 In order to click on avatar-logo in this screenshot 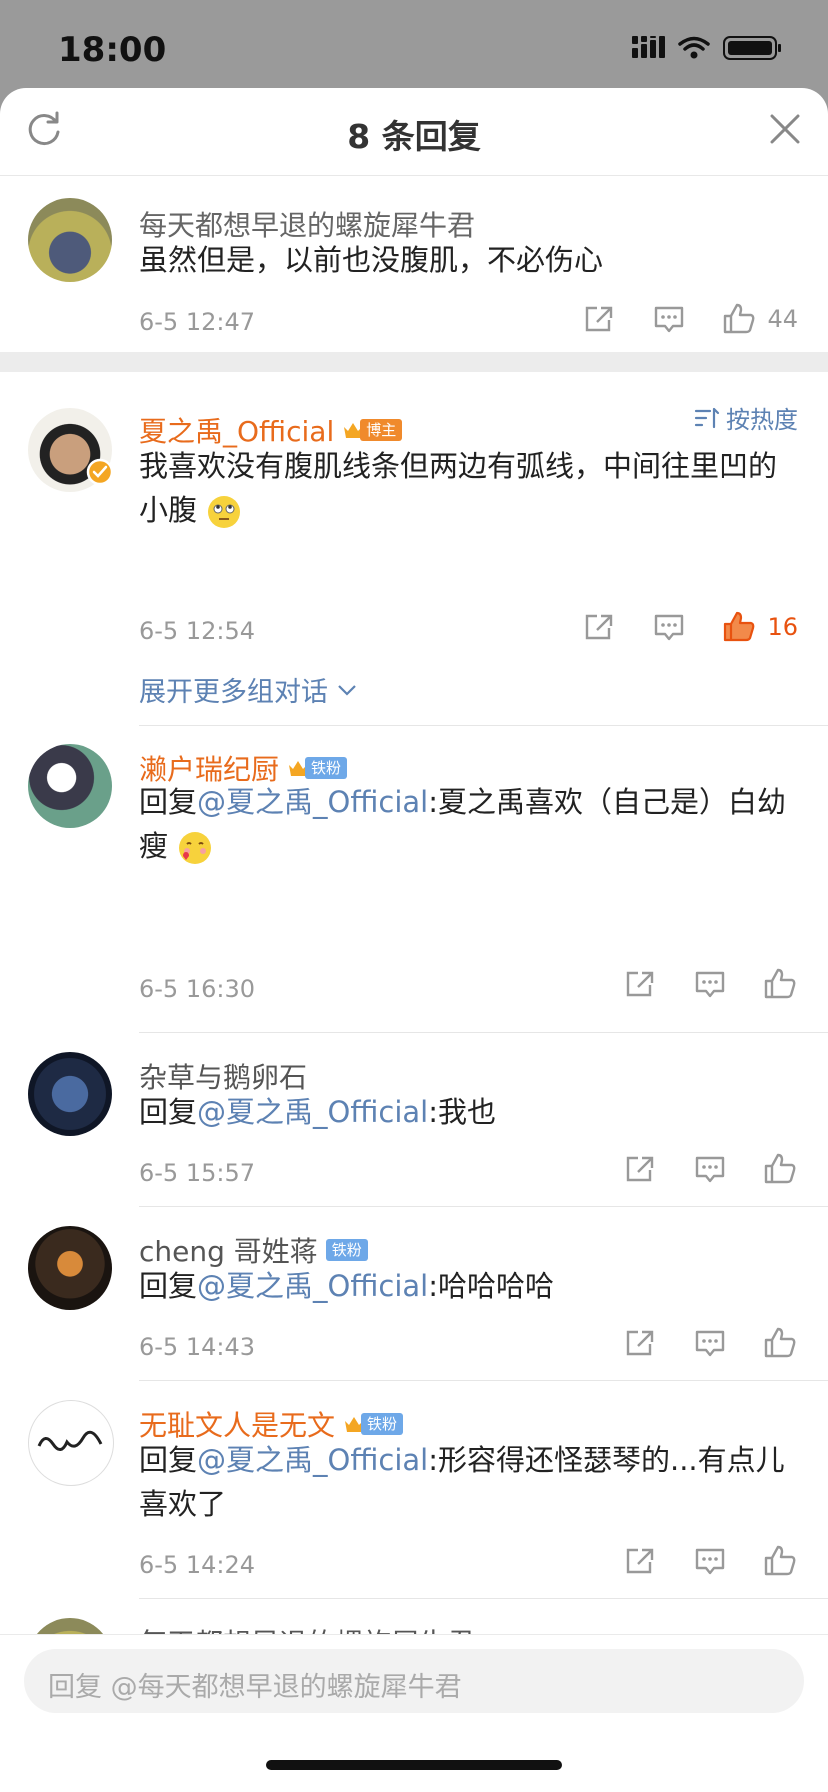, I will do `click(70, 1440)`.